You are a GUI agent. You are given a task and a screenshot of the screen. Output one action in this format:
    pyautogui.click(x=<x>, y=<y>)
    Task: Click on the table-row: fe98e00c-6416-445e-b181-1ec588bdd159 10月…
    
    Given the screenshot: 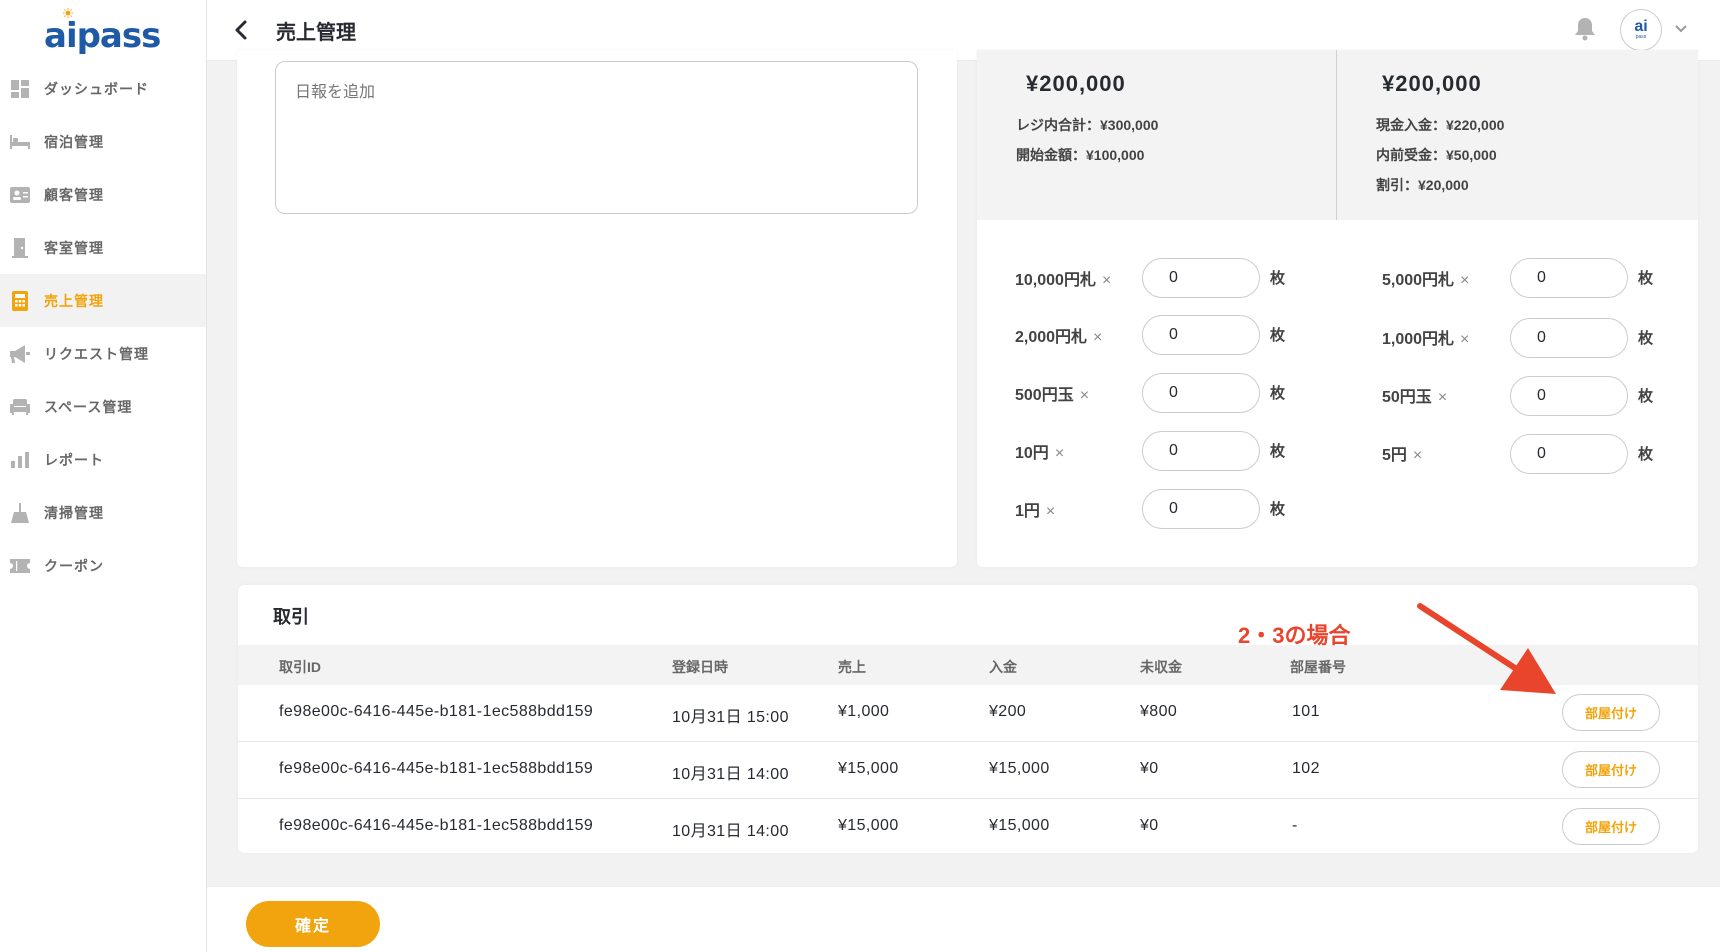 What is the action you would take?
    pyautogui.click(x=968, y=770)
    